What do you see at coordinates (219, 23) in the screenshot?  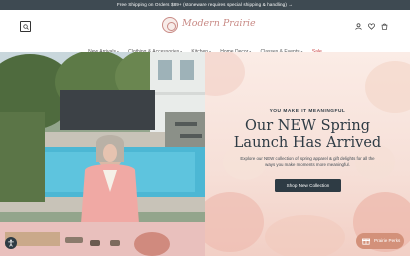 I see `brand-name: Modern Prairie` at bounding box center [219, 23].